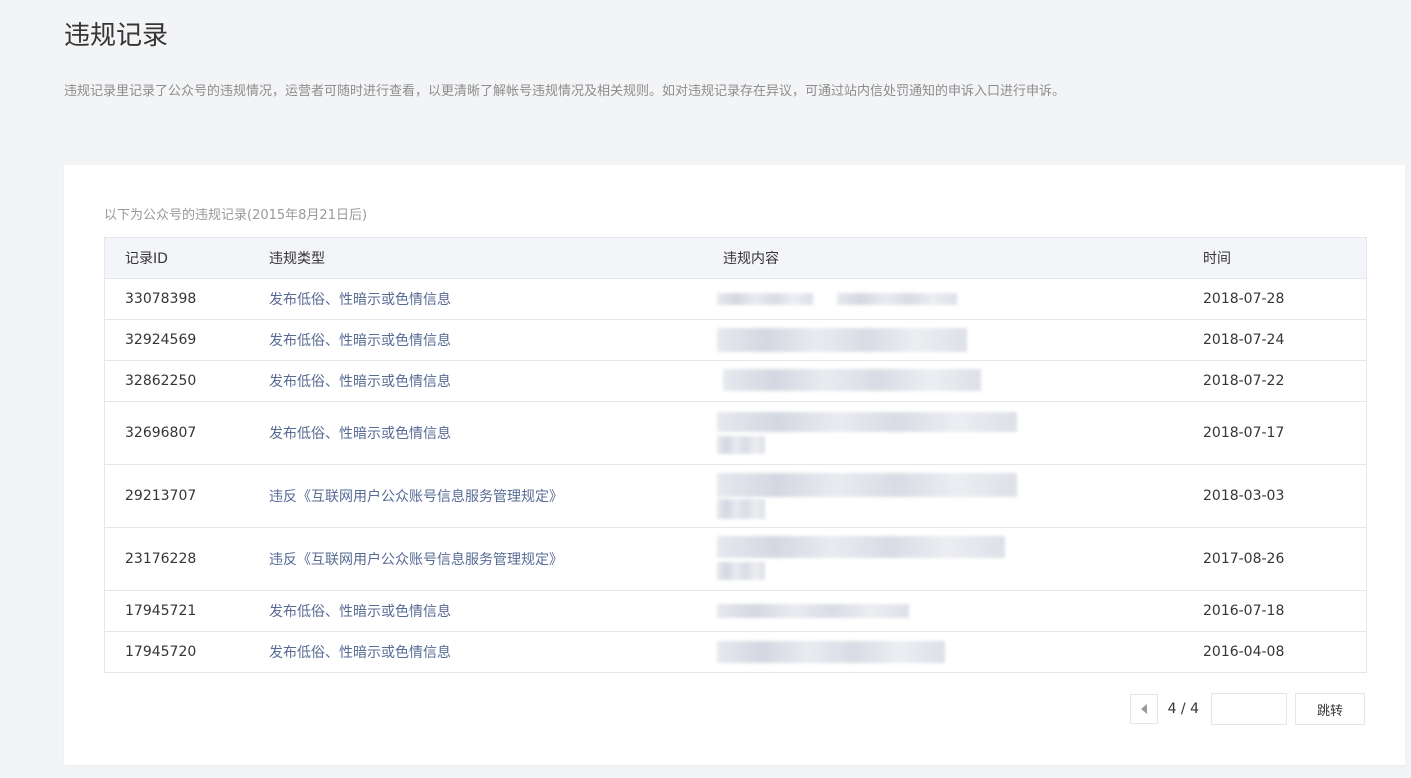 The width and height of the screenshot is (1411, 778). Describe the element at coordinates (161, 496) in the screenshot. I see `record-id: 29213707` at that location.